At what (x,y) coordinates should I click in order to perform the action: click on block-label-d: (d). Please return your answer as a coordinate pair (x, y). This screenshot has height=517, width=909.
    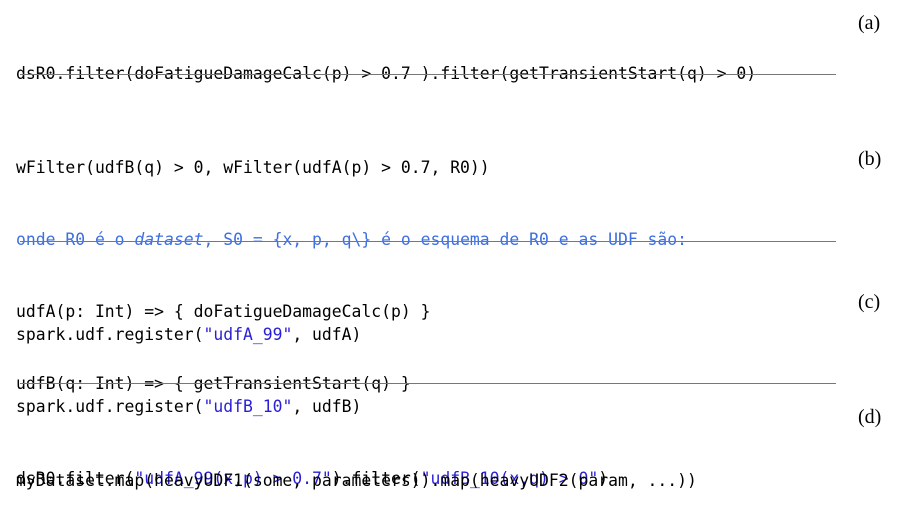
    Looking at the image, I should click on (870, 417).